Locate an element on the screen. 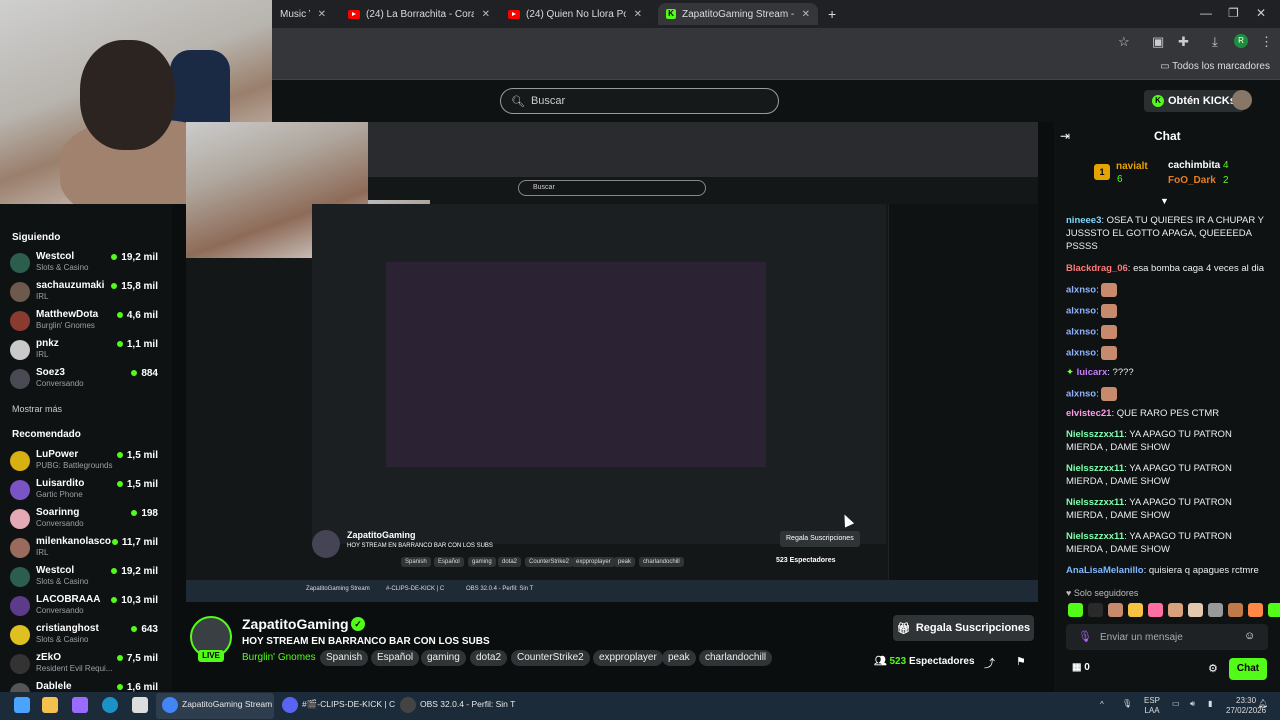  browser-tab: (24) La Borrachita - Corazon Se ✕ is located at coordinates (419, 14).